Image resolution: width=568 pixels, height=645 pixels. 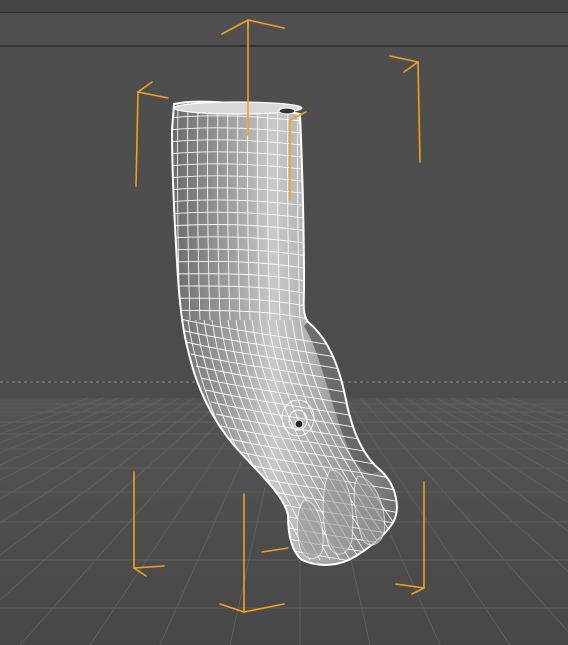 What do you see at coordinates (145, 87) in the screenshot?
I see `bracket-top-left-tick` at bounding box center [145, 87].